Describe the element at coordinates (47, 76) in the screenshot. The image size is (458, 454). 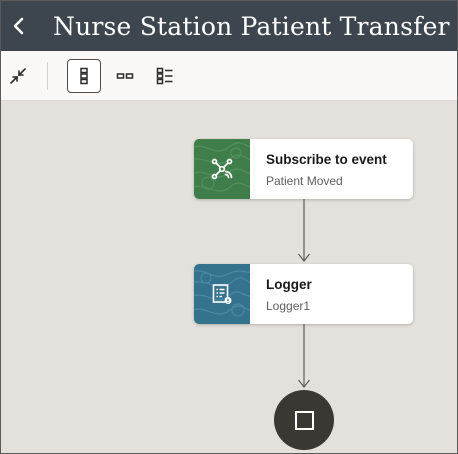
I see `toolbar-divider` at that location.